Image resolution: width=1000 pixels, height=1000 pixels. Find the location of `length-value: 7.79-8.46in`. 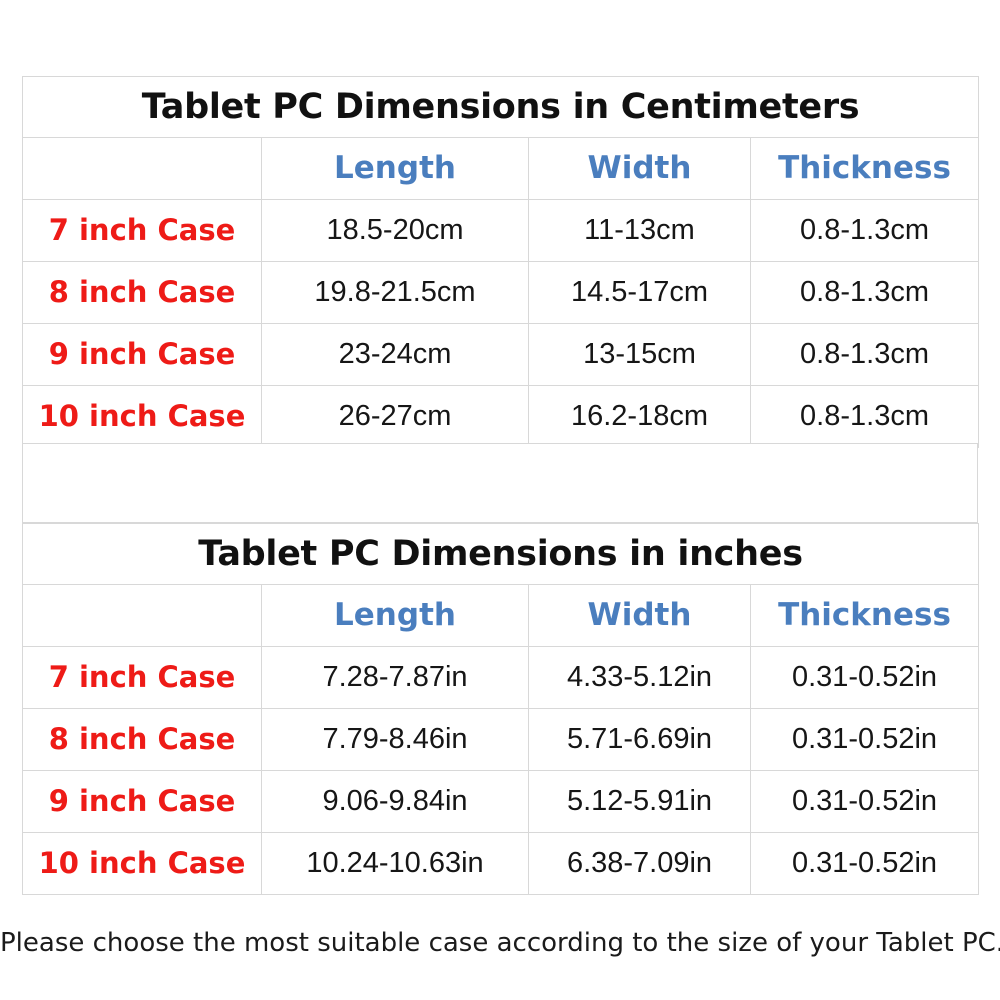

length-value: 7.79-8.46in is located at coordinates (395, 739).